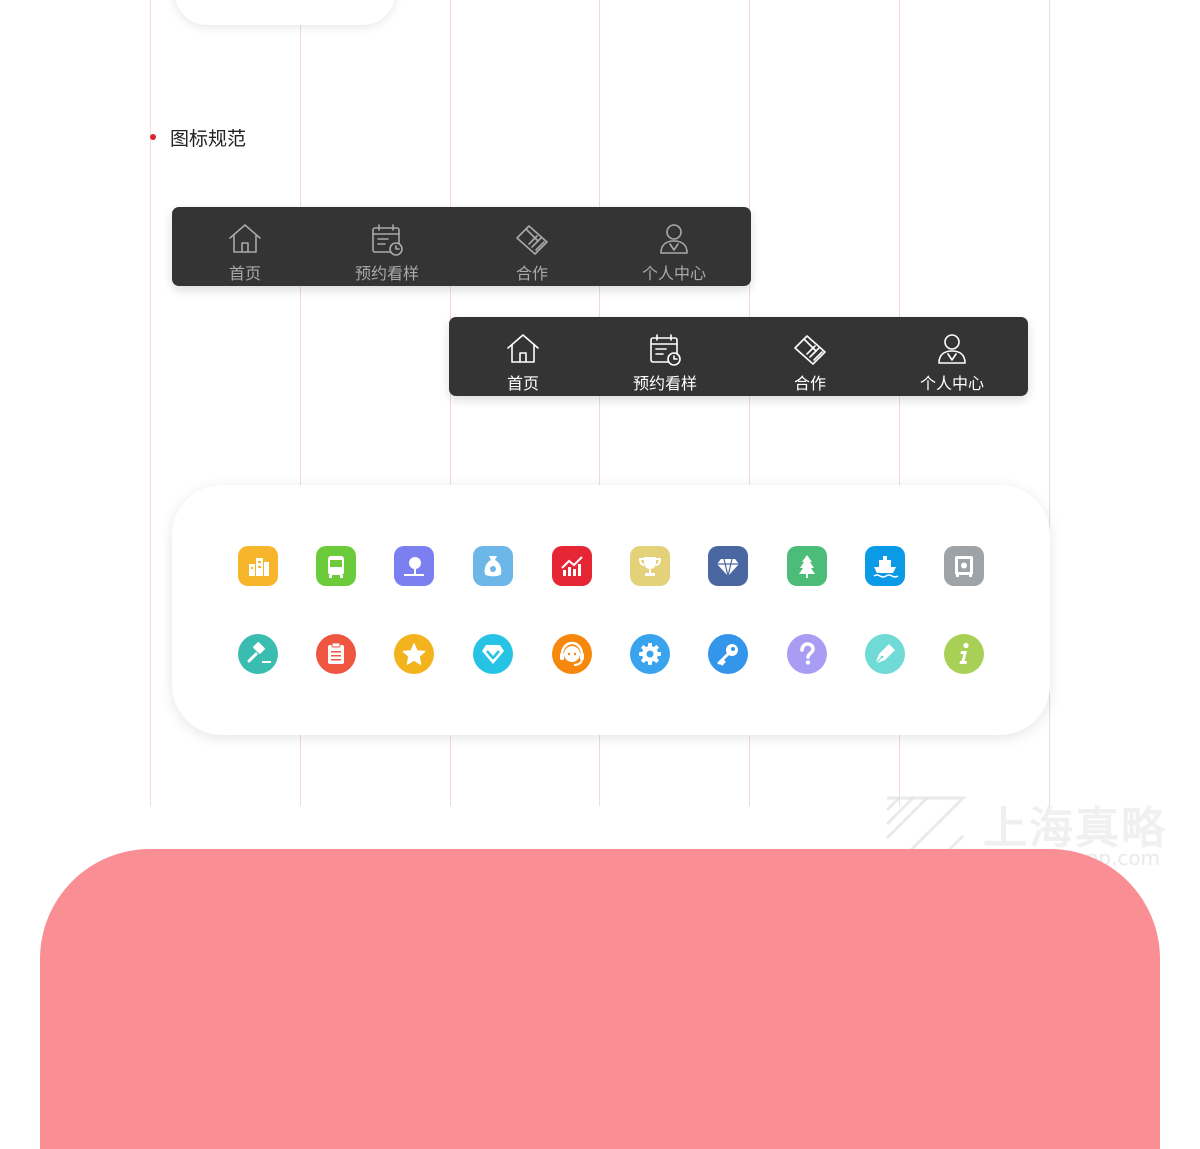 Image resolution: width=1200 pixels, height=1149 pixels. Describe the element at coordinates (414, 654) in the screenshot. I see `star-icon` at that location.